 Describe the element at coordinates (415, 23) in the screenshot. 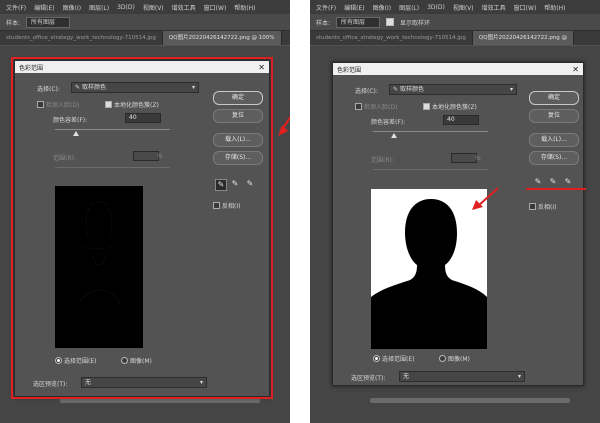

I see `sampling-ring-label: 显示取样环` at that location.